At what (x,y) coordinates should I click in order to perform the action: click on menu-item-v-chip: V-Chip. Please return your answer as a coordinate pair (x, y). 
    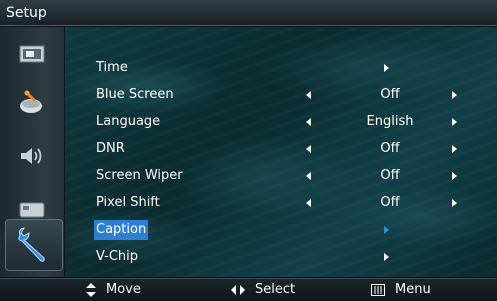
    Looking at the image, I should click on (281, 257).